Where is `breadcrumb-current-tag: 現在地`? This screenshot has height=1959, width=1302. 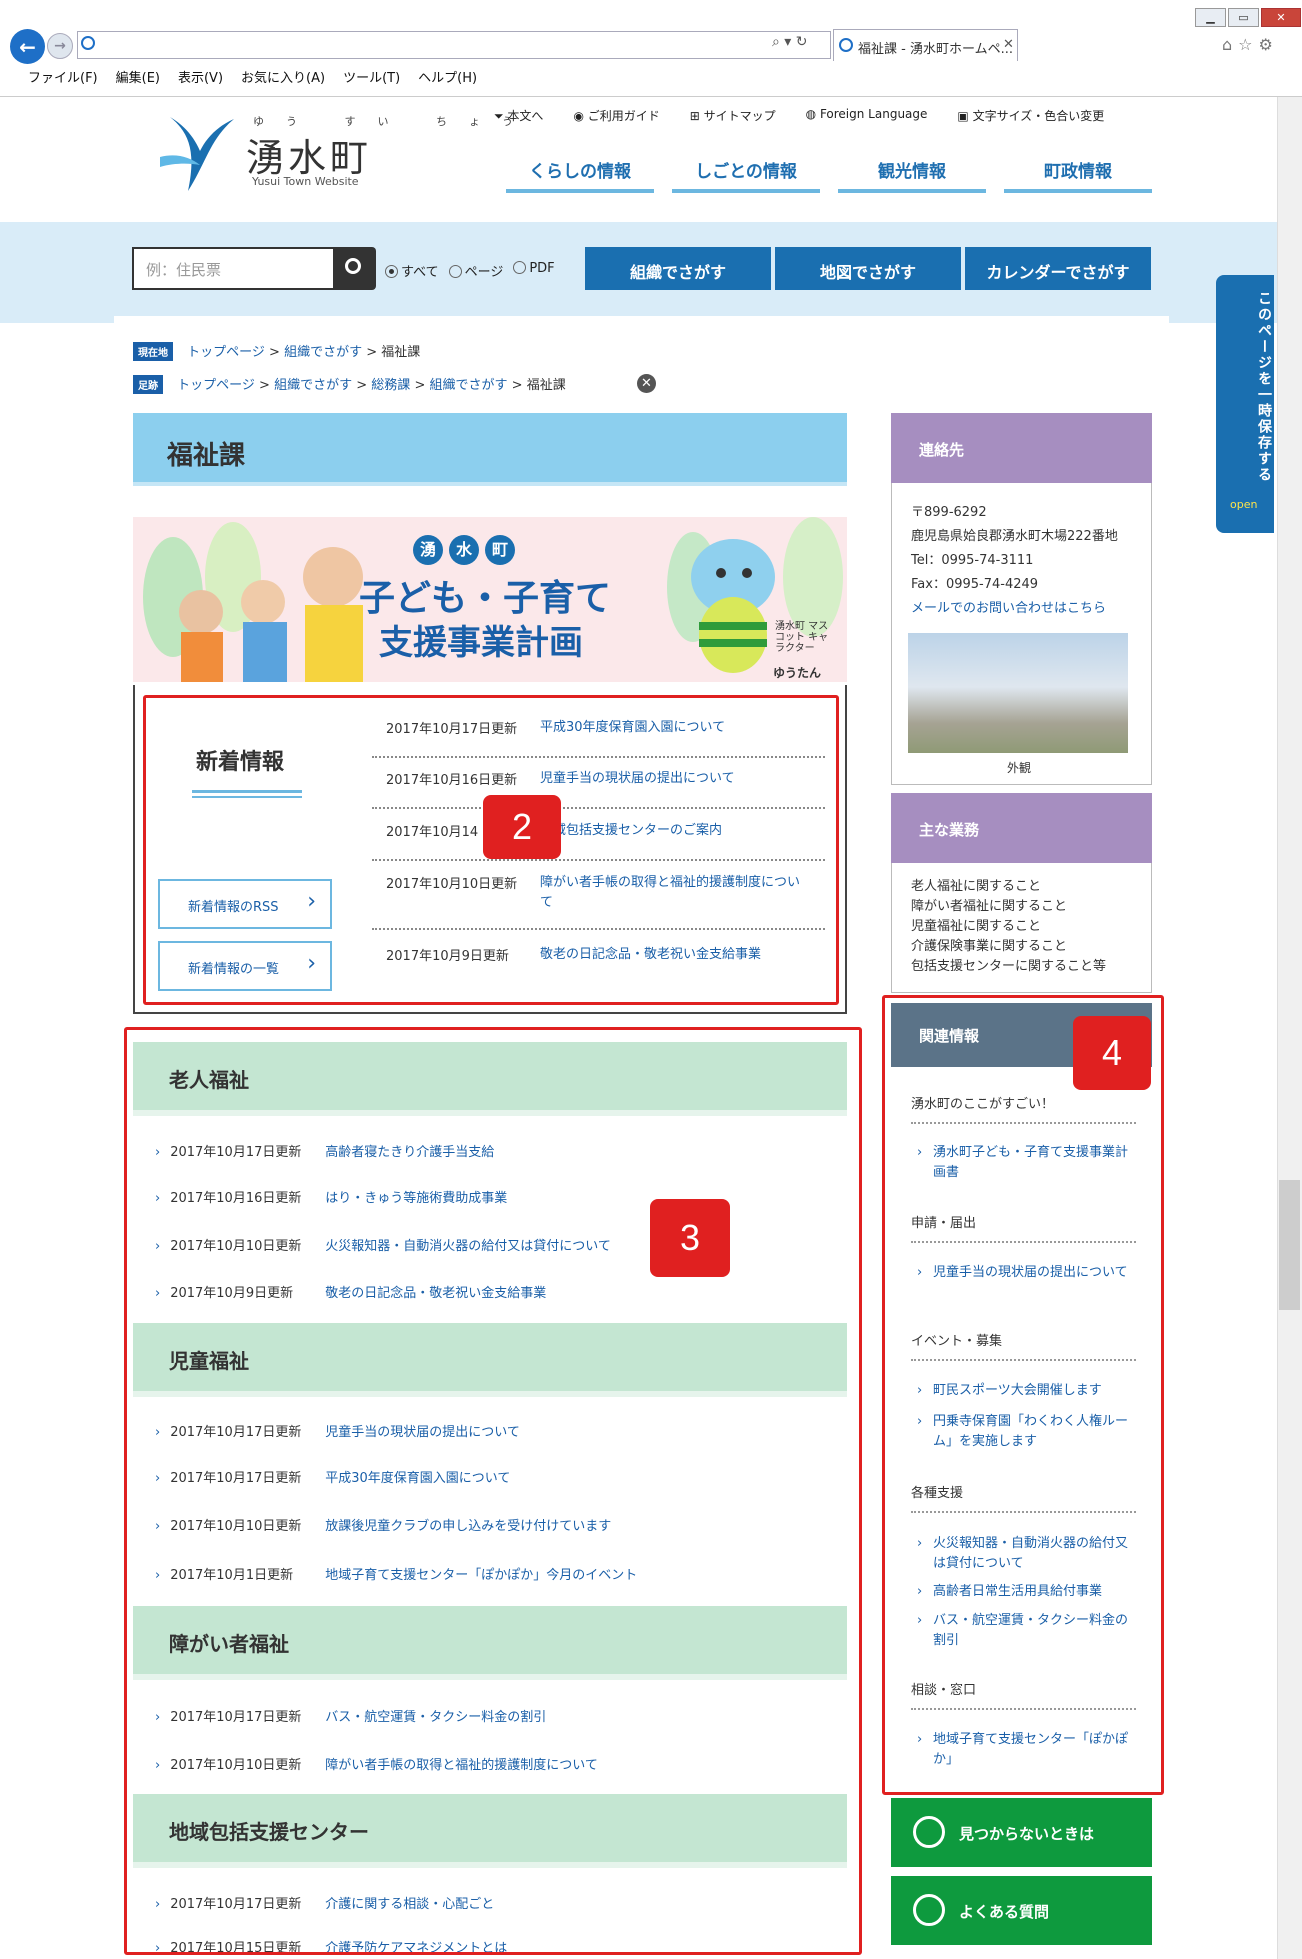 breadcrumb-current-tag: 現在地 is located at coordinates (153, 351).